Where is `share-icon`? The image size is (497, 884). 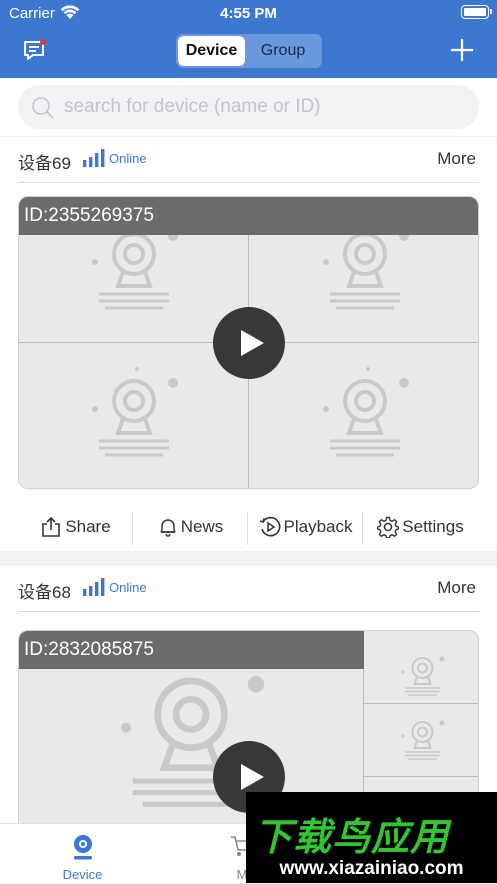 share-icon is located at coordinates (51, 526).